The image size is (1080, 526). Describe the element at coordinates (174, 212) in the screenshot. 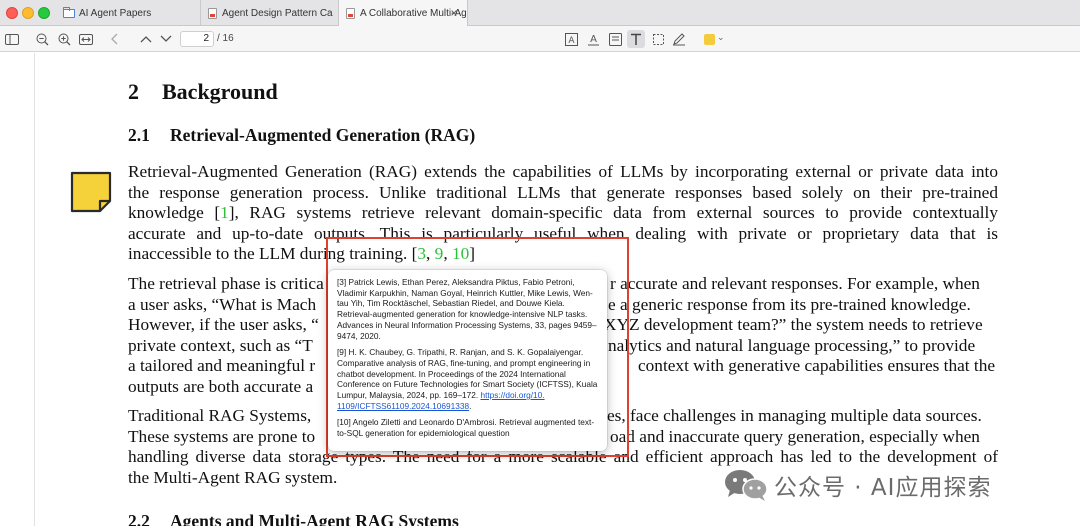

I see `text-run: knowledge [` at that location.